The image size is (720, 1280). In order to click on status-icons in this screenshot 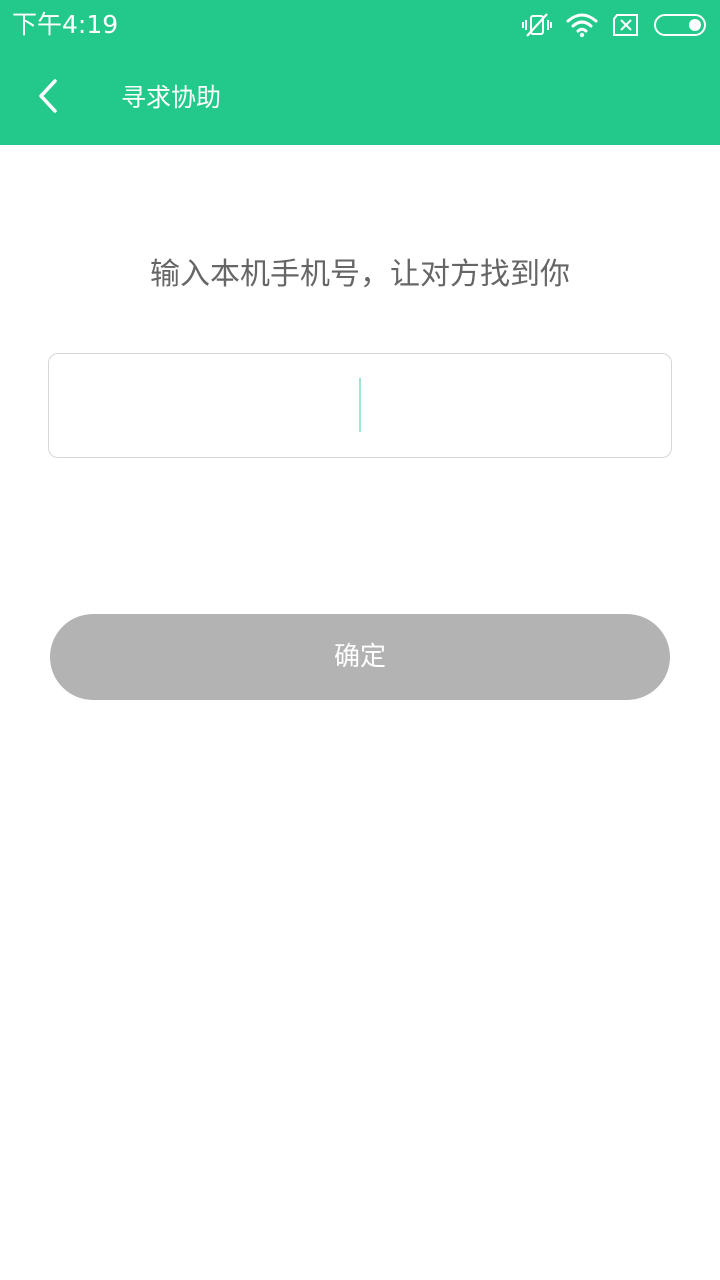, I will do `click(615, 25)`.